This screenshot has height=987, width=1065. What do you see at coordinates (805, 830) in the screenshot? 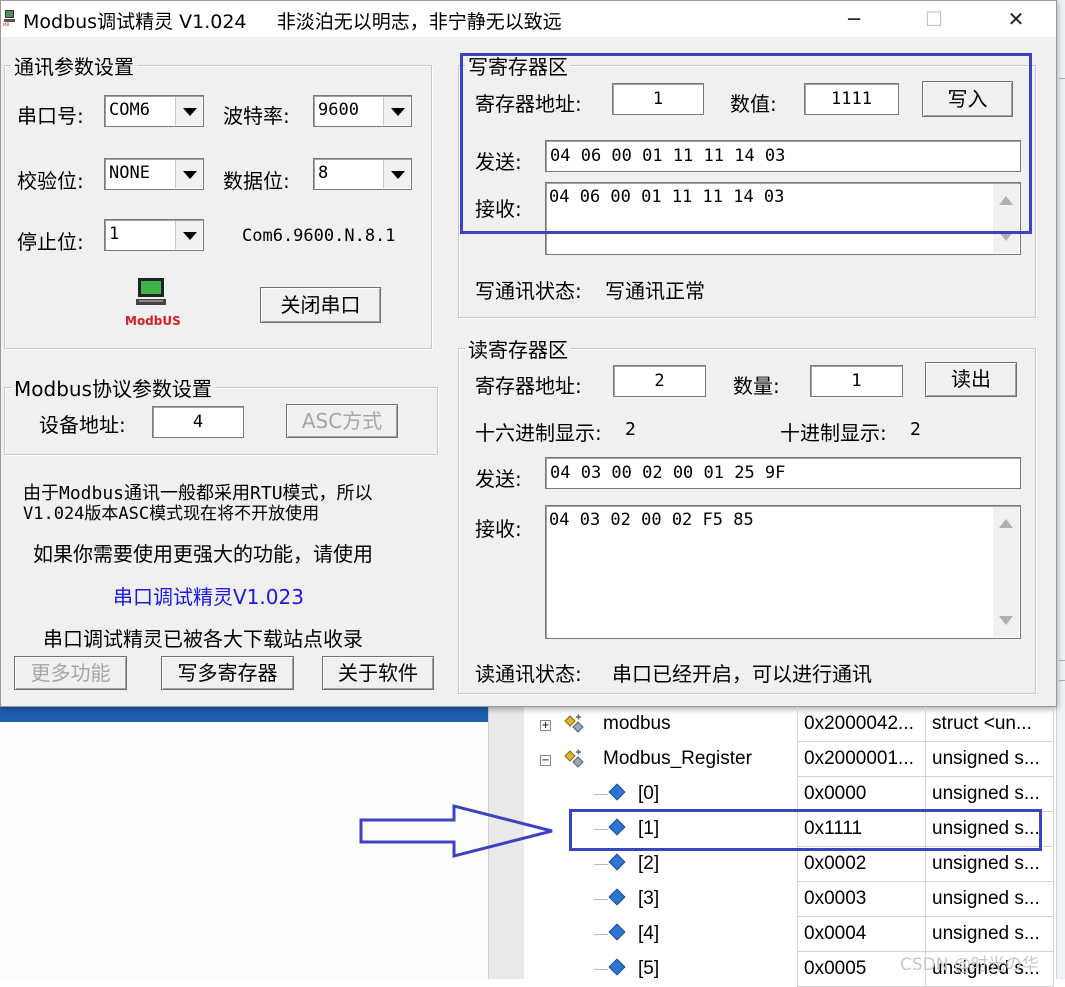
I see `register-1-highlight` at bounding box center [805, 830].